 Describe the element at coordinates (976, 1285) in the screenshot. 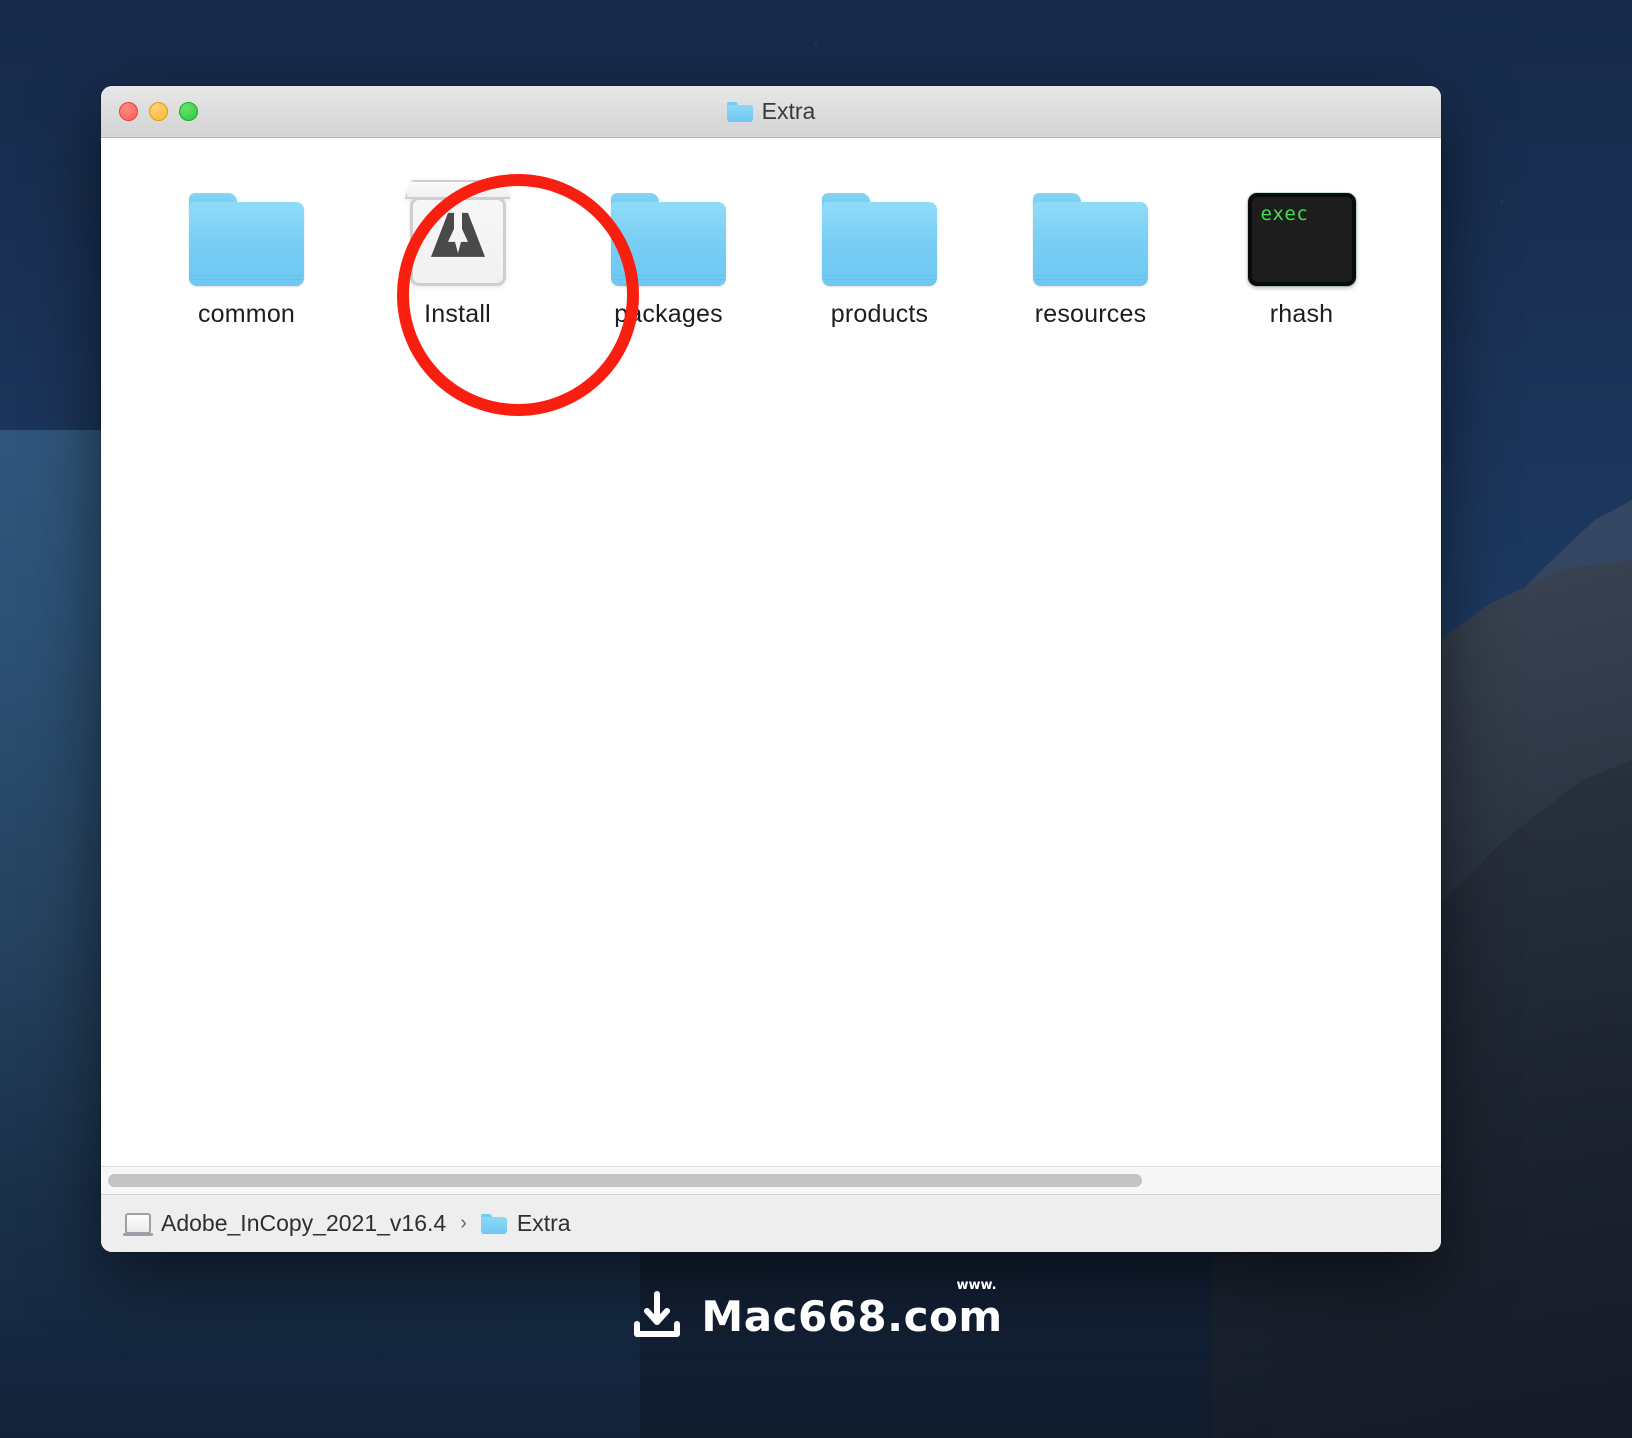

I see `watermark-superscript: www.` at that location.